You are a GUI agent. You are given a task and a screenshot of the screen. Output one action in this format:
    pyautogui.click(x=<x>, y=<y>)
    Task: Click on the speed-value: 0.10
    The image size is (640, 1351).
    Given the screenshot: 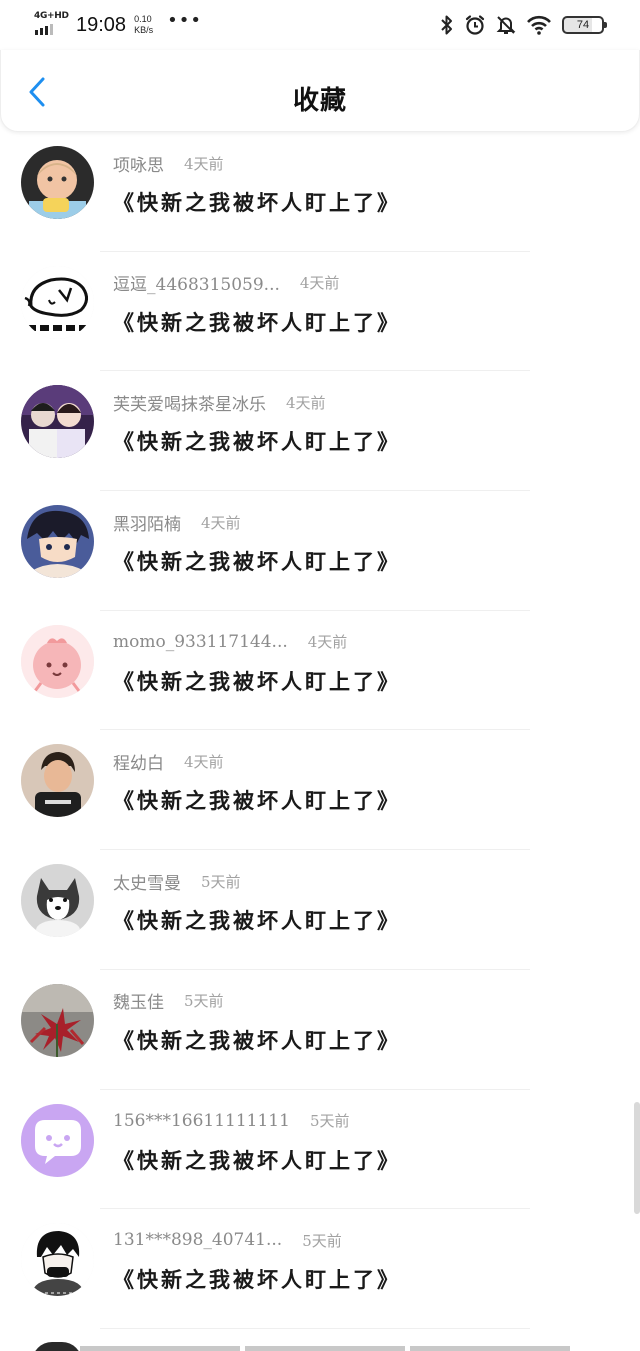 What is the action you would take?
    pyautogui.click(x=143, y=19)
    